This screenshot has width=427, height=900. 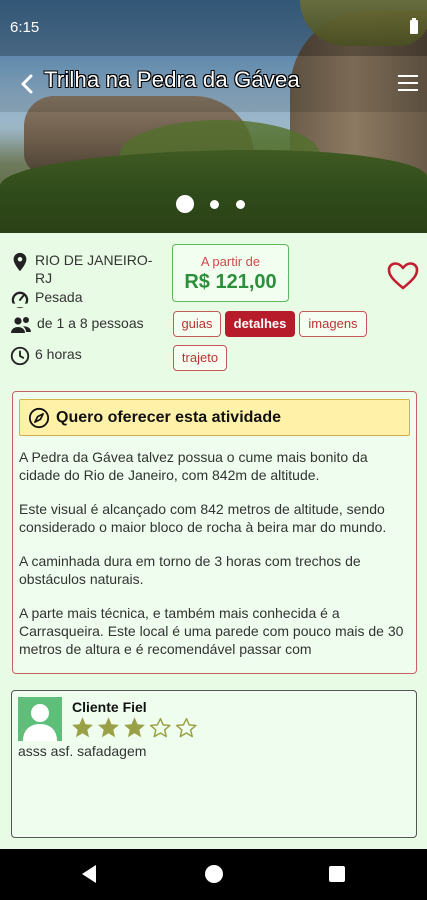 I want to click on price-box: A partir de R$ 121,00, so click(x=230, y=273).